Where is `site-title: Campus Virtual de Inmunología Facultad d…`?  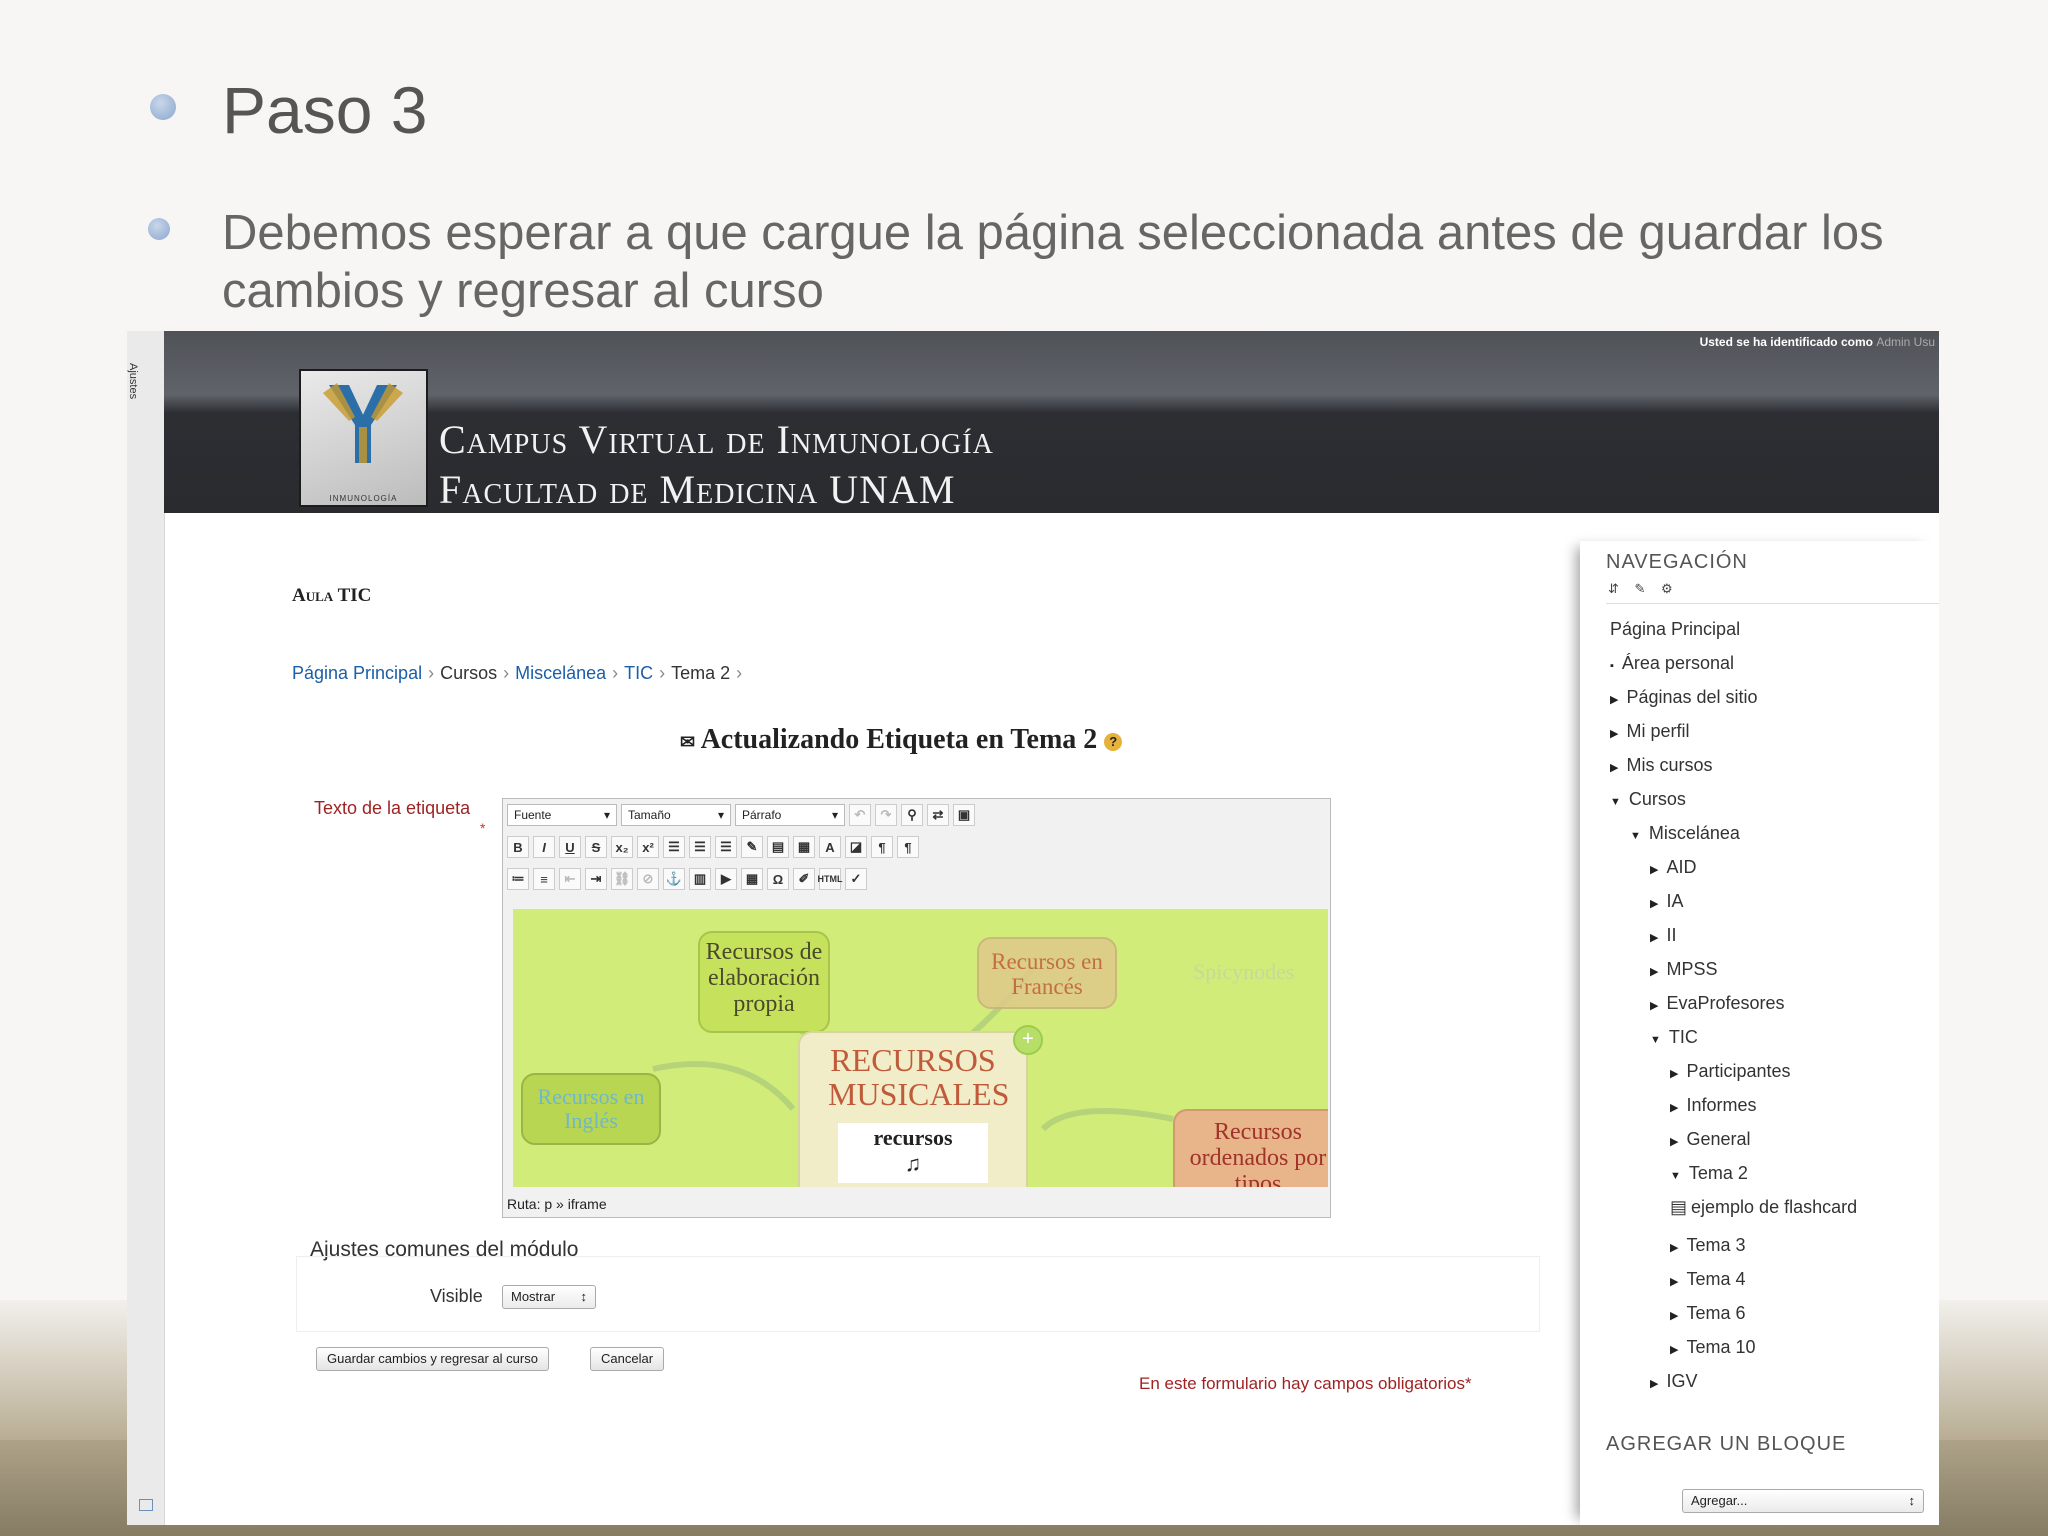
site-title: Campus Virtual de Inmunología Facultad d… is located at coordinates (716, 465).